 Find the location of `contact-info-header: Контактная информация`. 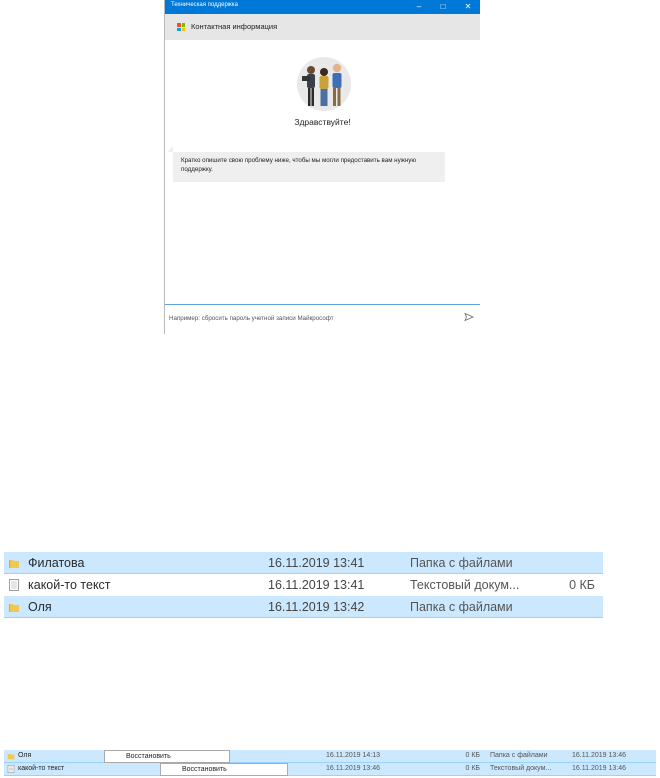

contact-info-header: Контактная информация is located at coordinates (322, 27).